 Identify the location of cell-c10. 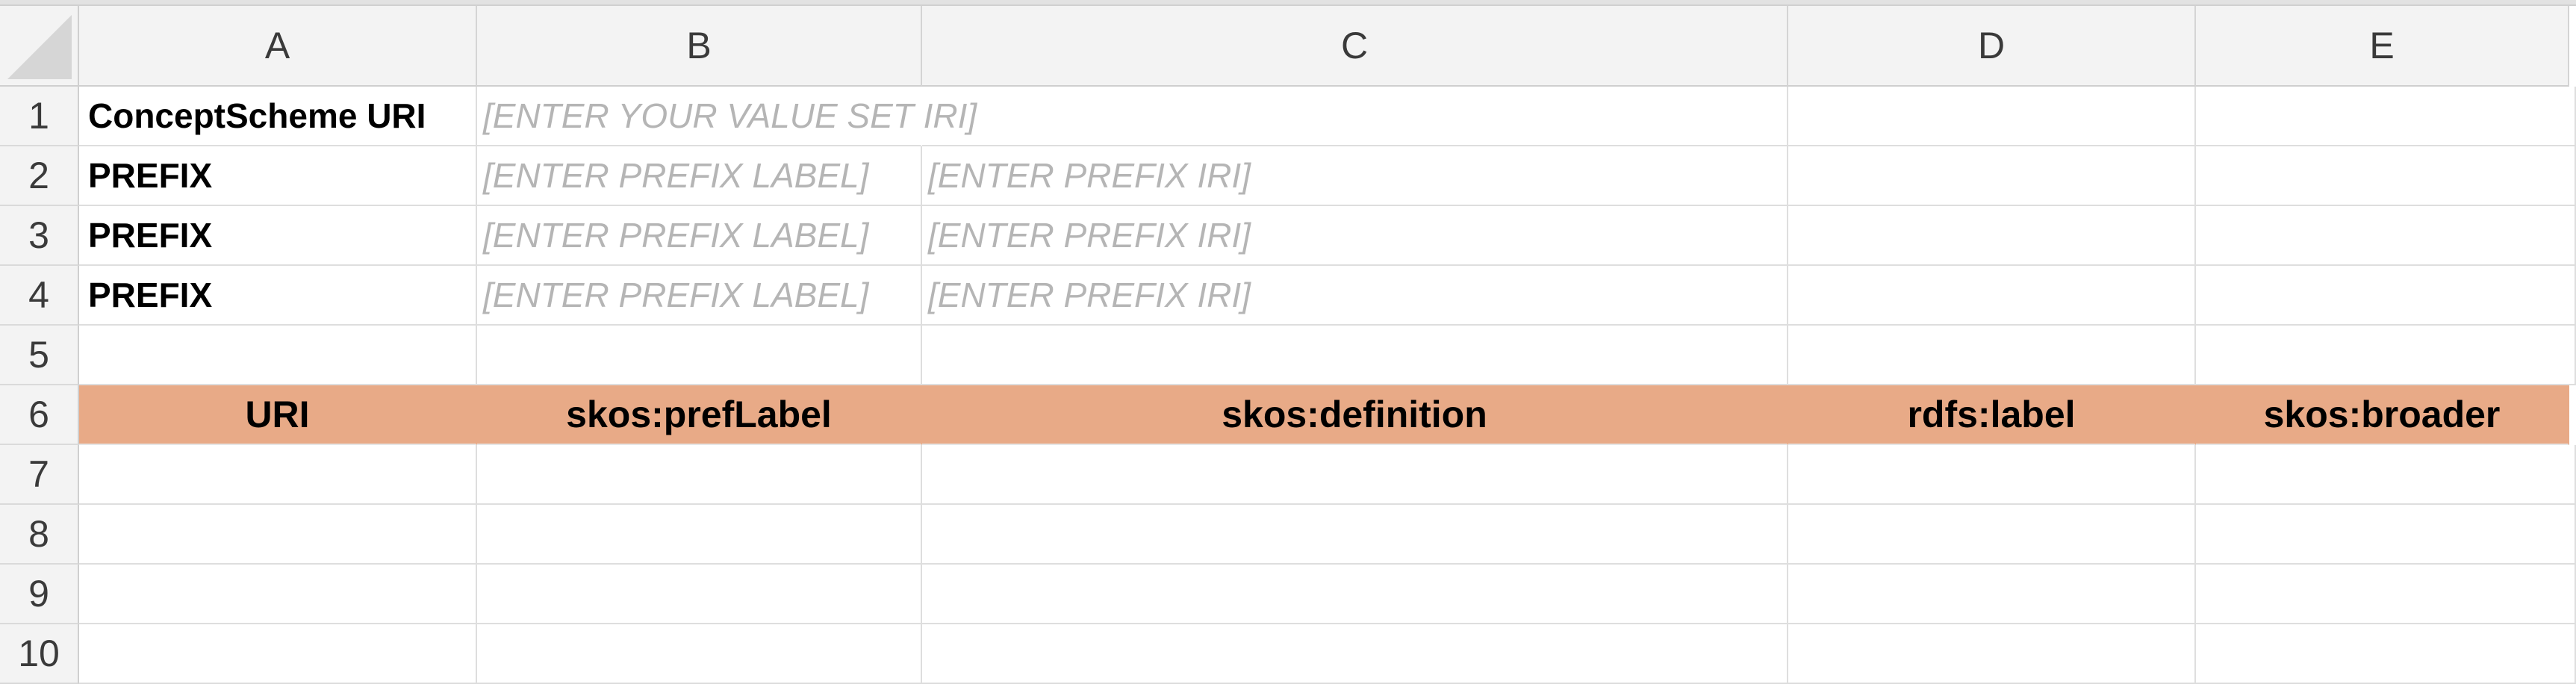
(1355, 654).